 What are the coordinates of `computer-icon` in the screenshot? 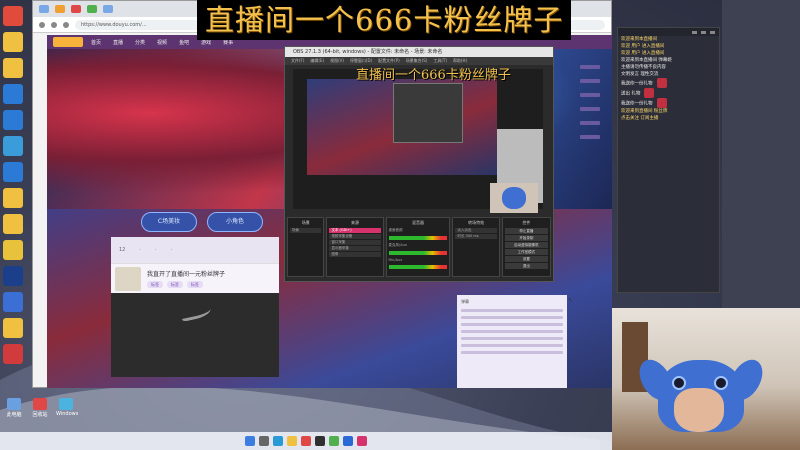 It's located at (14, 404).